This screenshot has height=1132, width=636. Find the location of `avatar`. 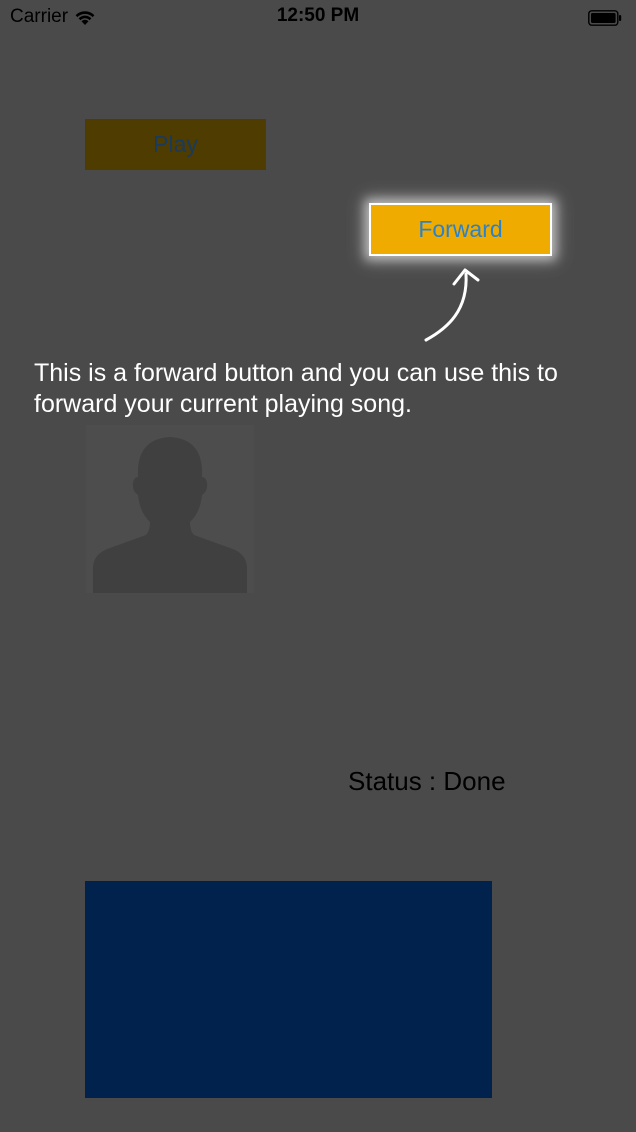

avatar is located at coordinates (170, 509).